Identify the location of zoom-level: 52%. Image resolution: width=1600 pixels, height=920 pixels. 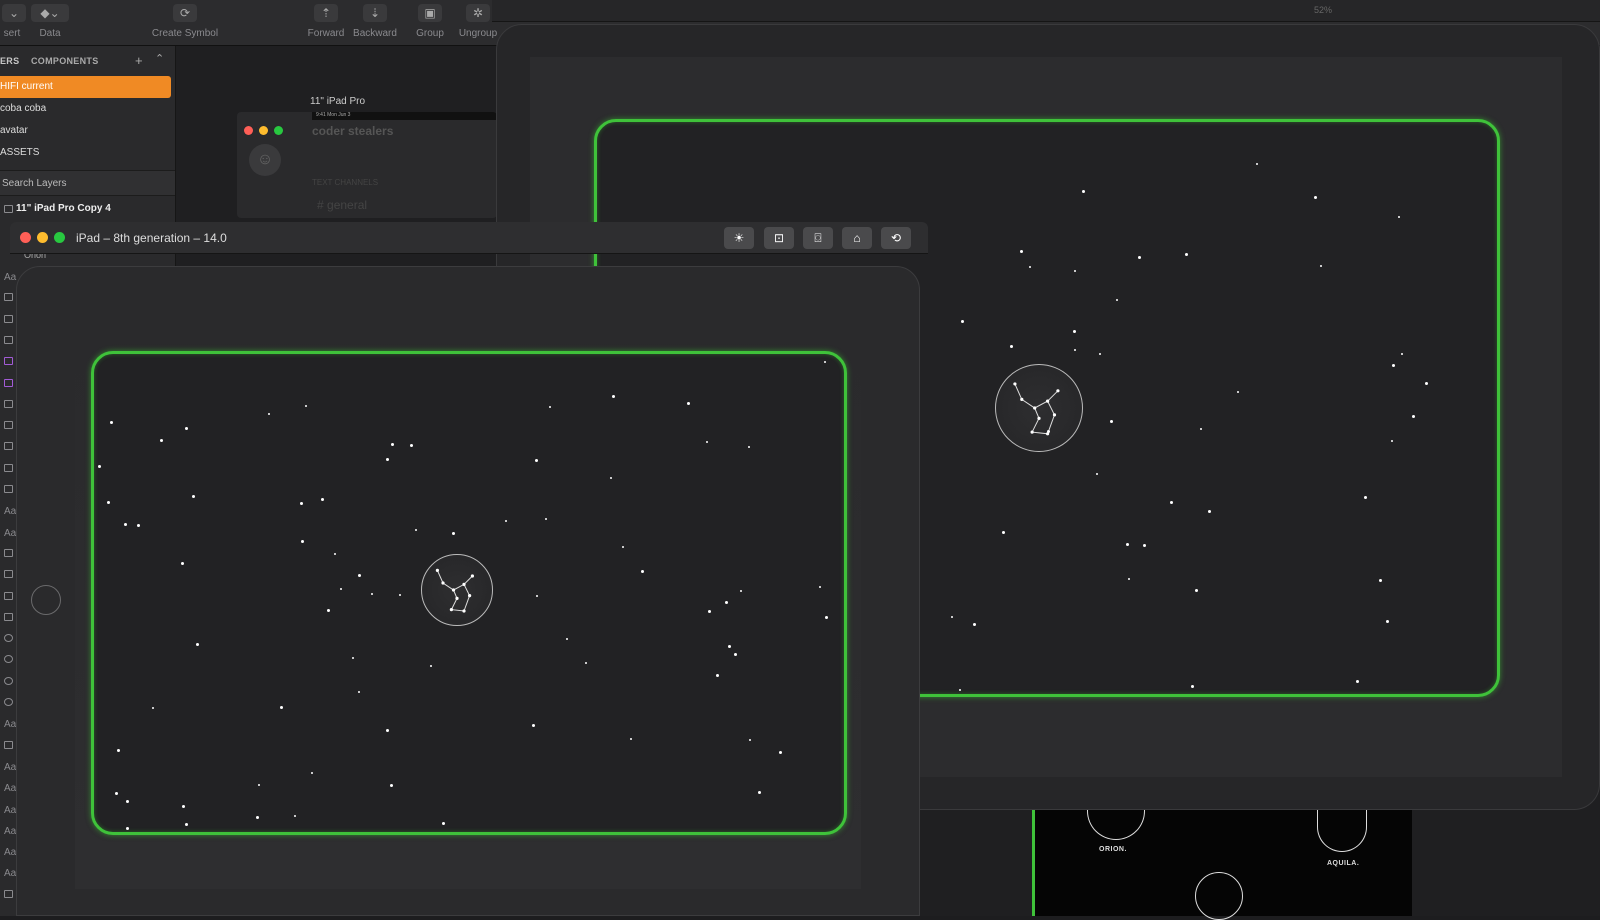
(1323, 10).